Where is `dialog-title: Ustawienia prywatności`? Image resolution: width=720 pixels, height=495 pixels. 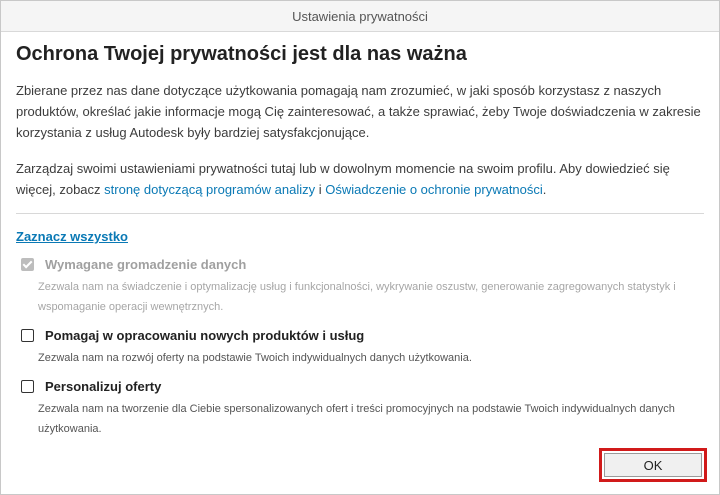
dialog-title: Ustawienia prywatności is located at coordinates (360, 16).